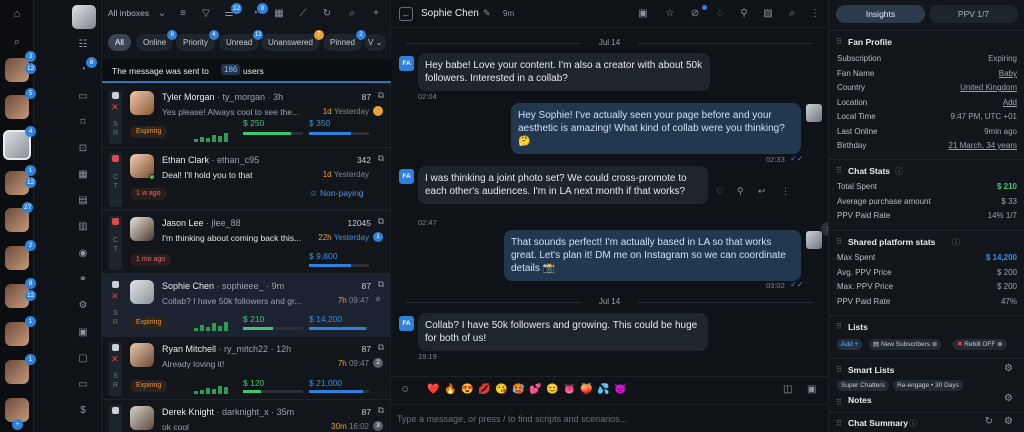 The width and height of the screenshot is (1024, 432). What do you see at coordinates (83, 411) in the screenshot?
I see `dollar-icon: $` at bounding box center [83, 411].